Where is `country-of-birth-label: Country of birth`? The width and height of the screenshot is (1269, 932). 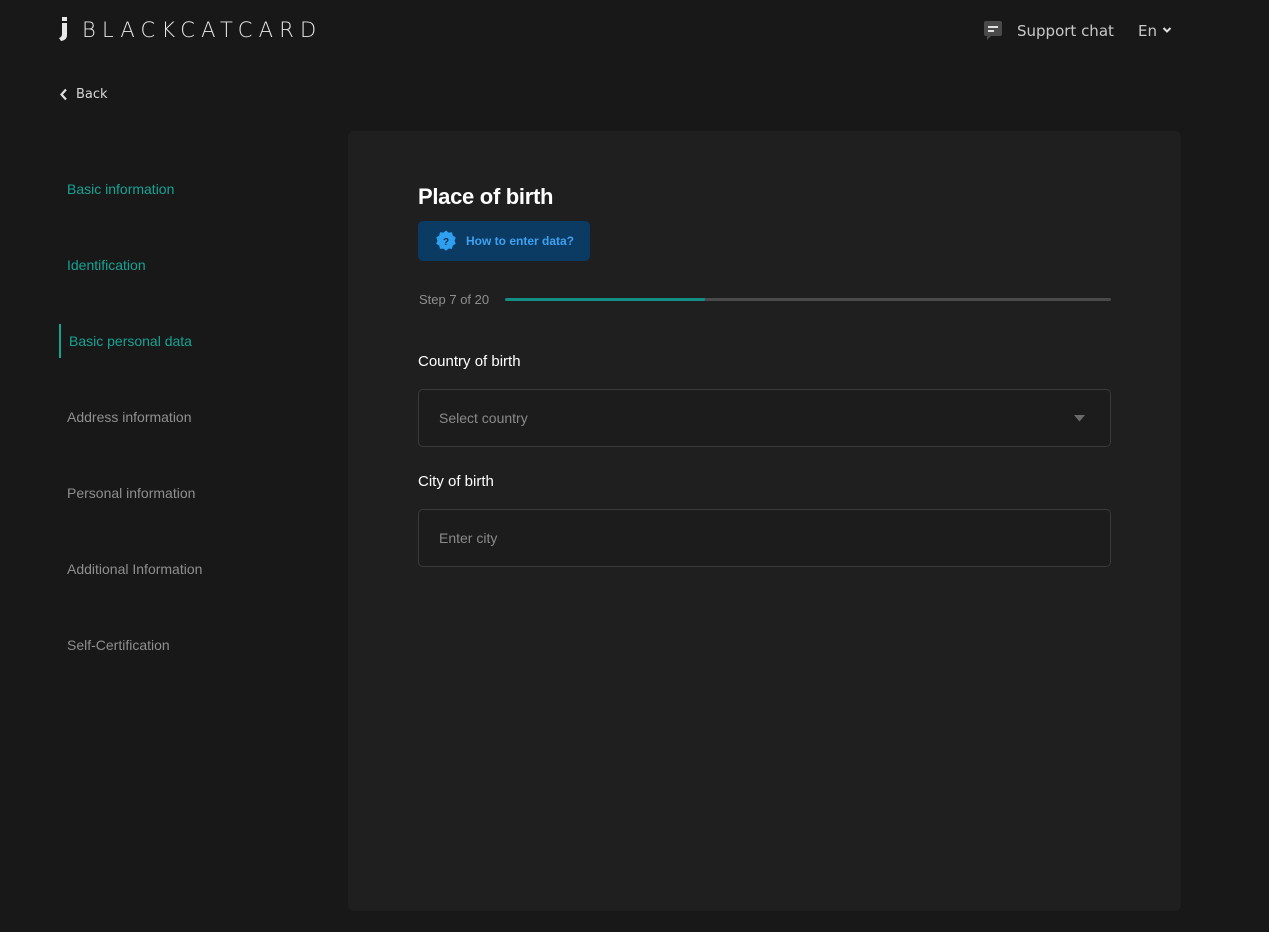 country-of-birth-label: Country of birth is located at coordinates (469, 361).